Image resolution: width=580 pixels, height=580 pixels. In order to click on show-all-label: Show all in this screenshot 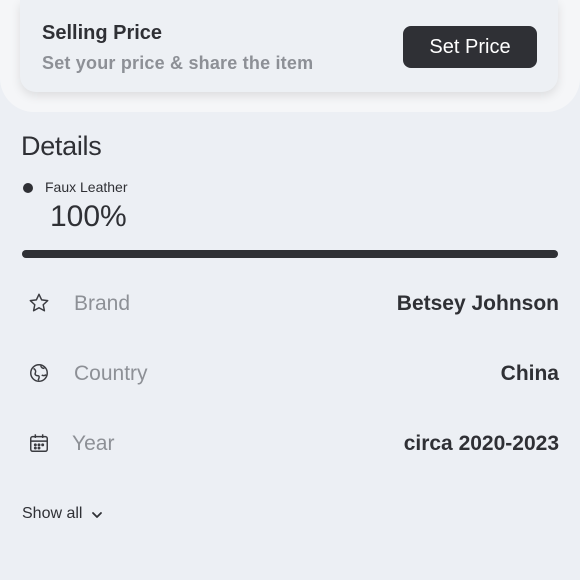, I will do `click(52, 513)`.